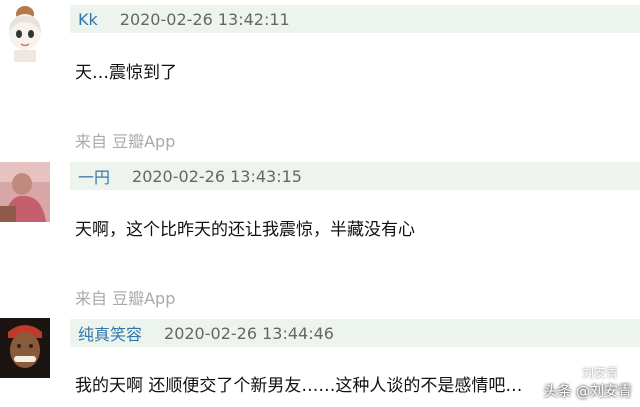 This screenshot has height=407, width=640. I want to click on comment-timestamp: 2020-02-26 13:43:15, so click(217, 176).